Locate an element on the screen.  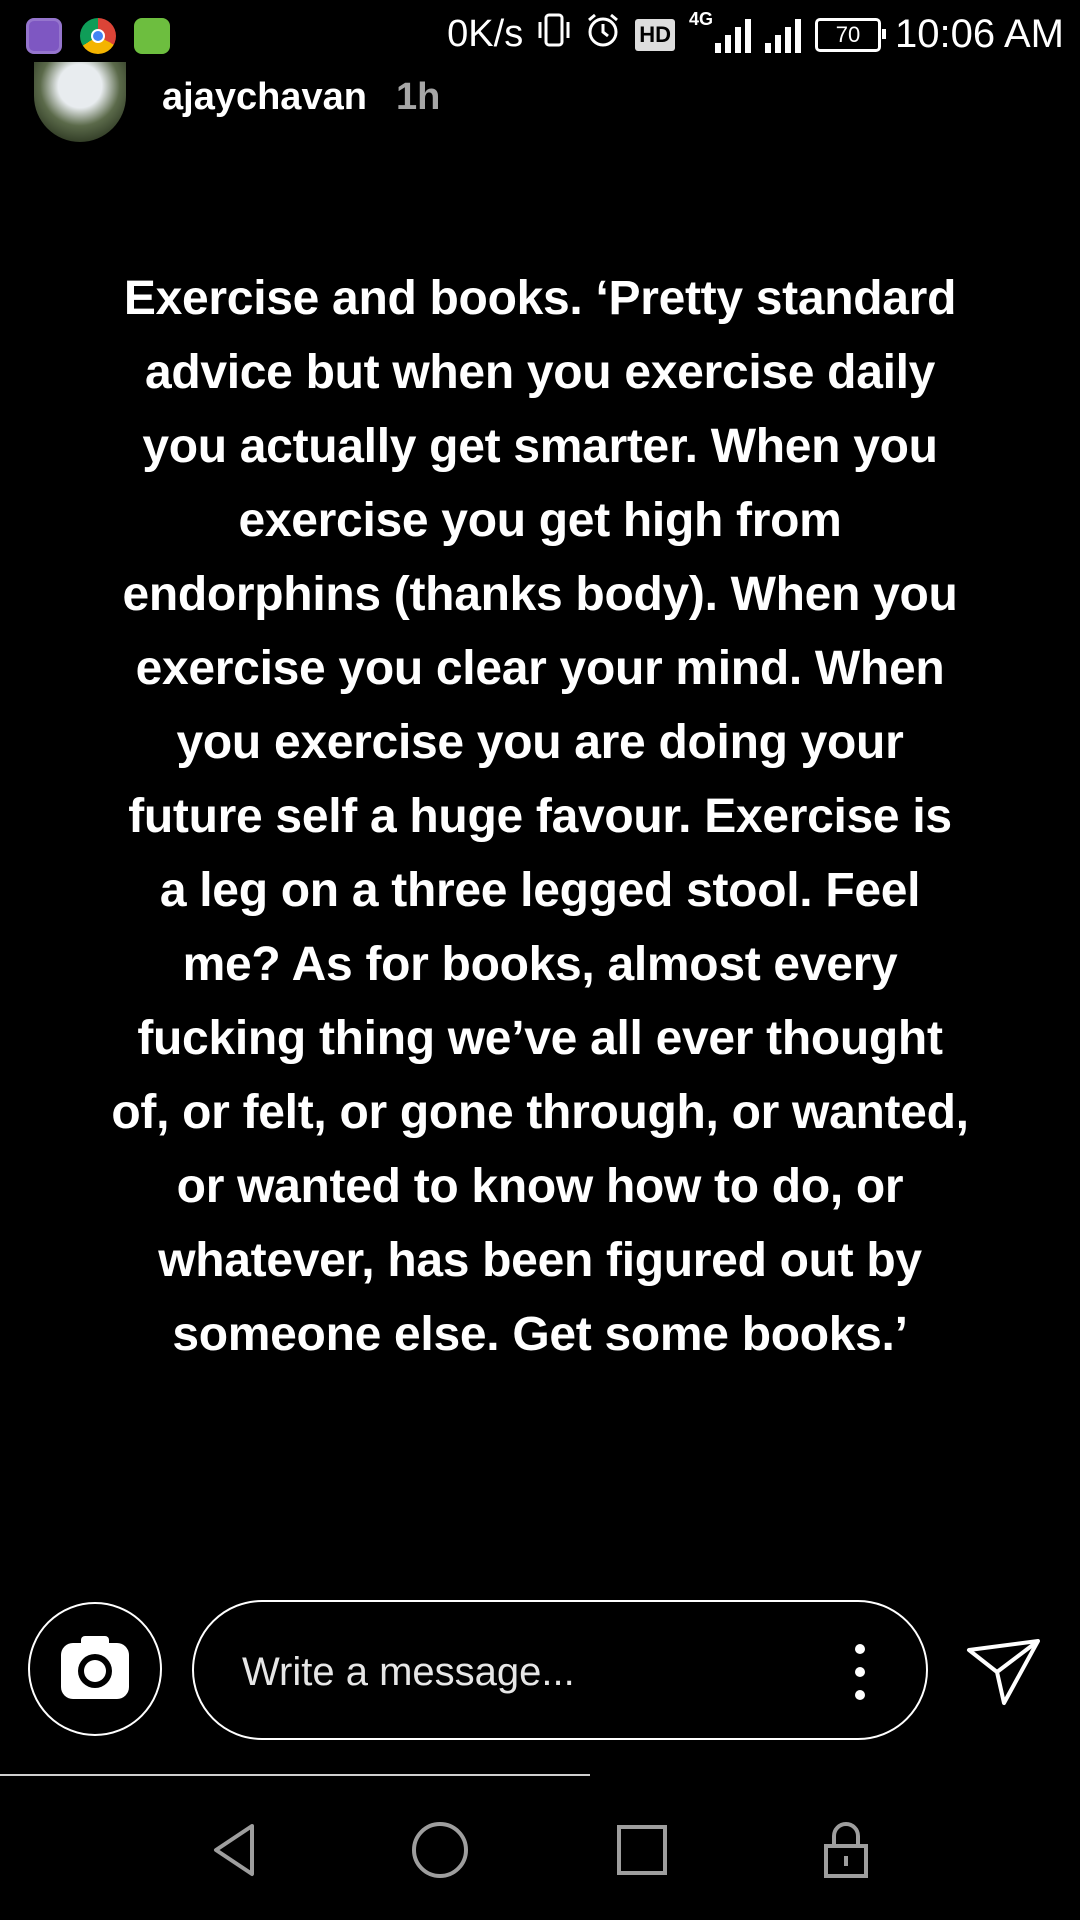
camera-icon is located at coordinates (95, 1667).